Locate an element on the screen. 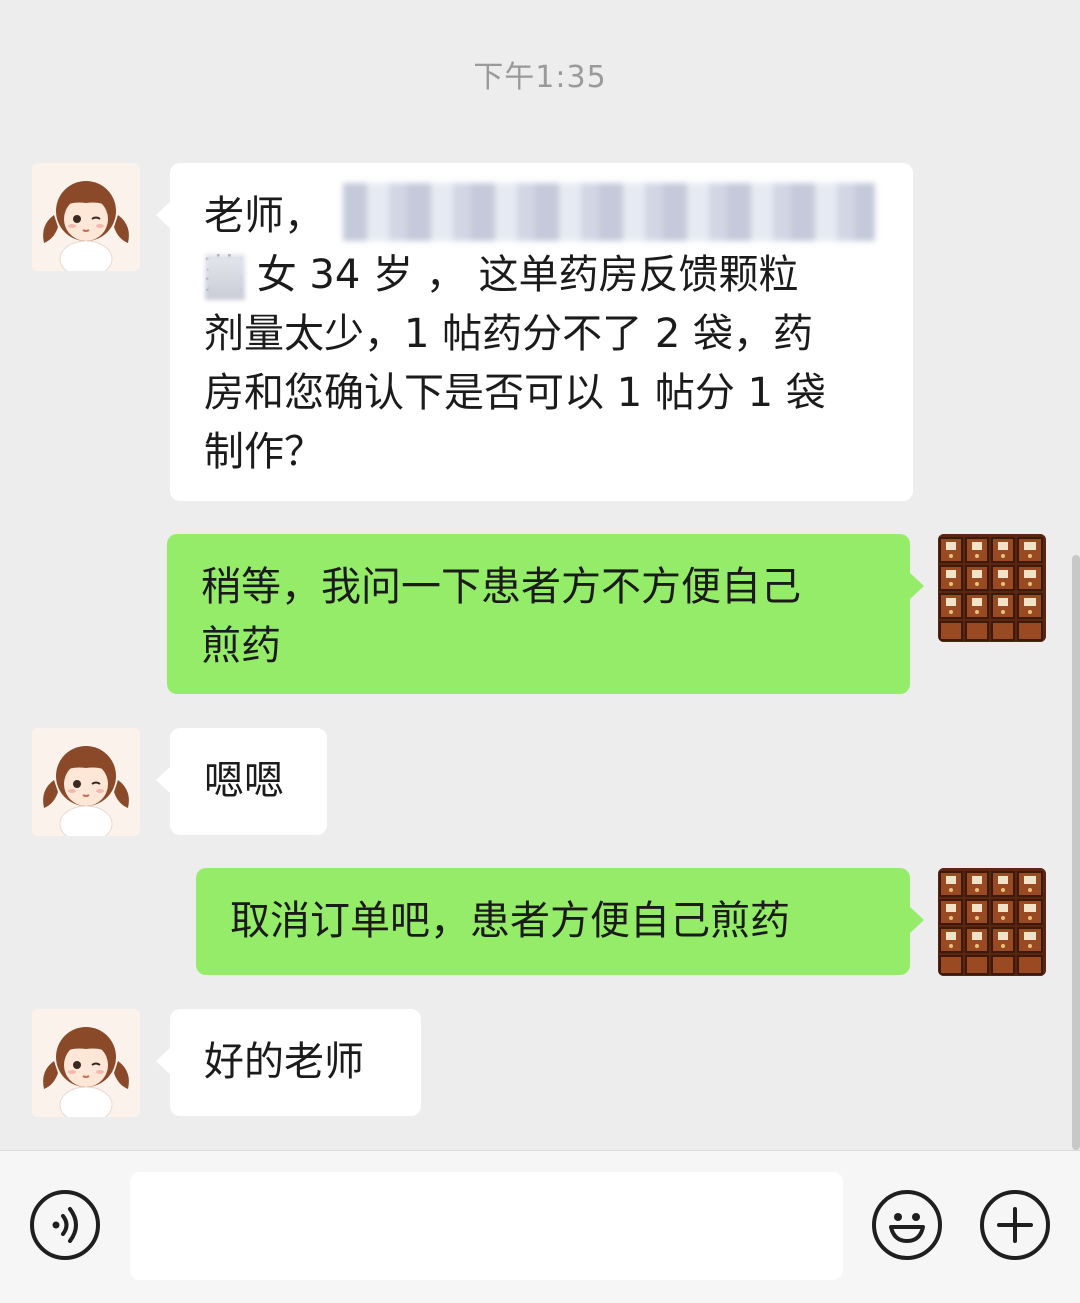 The width and height of the screenshot is (1080, 1303). message-line: 剂量太少，1 帖药分不了 2 袋，药 is located at coordinates (509, 334).